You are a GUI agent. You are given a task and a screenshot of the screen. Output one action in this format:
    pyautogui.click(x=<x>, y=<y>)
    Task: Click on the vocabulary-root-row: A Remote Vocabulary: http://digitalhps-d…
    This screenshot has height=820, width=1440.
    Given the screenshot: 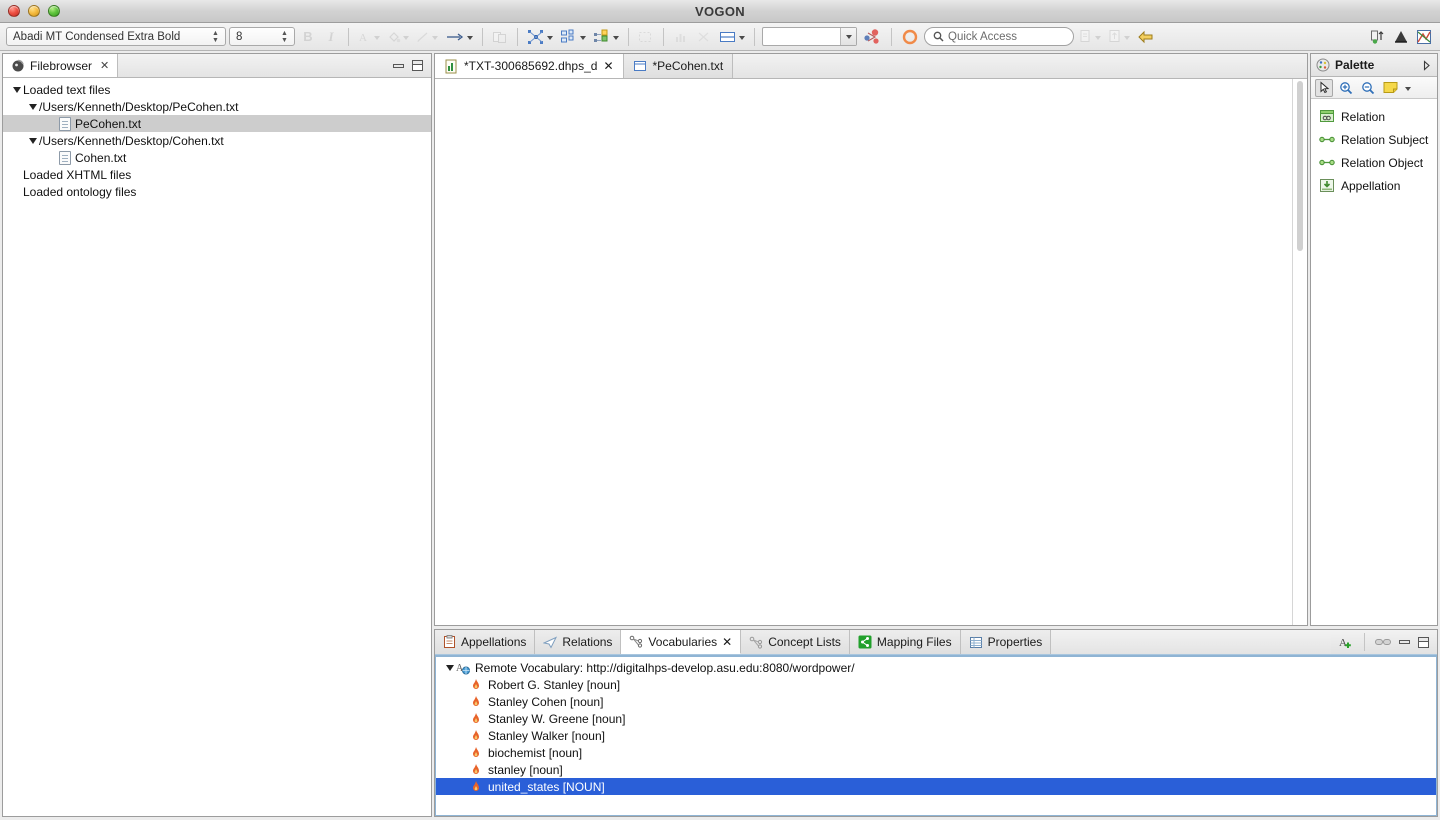 What is the action you would take?
    pyautogui.click(x=936, y=667)
    